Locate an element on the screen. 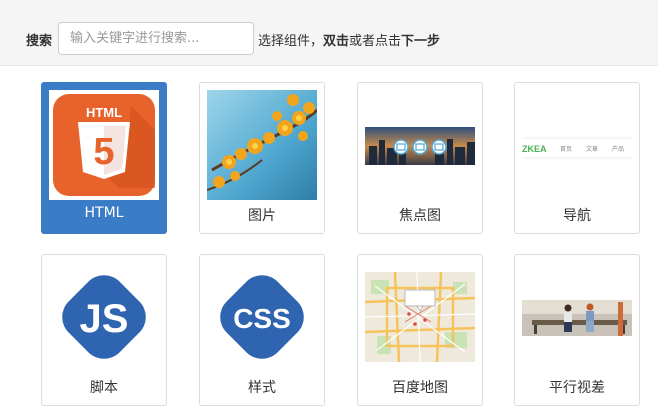 The image size is (658, 420). nav-preview-link: 首页 is located at coordinates (566, 149).